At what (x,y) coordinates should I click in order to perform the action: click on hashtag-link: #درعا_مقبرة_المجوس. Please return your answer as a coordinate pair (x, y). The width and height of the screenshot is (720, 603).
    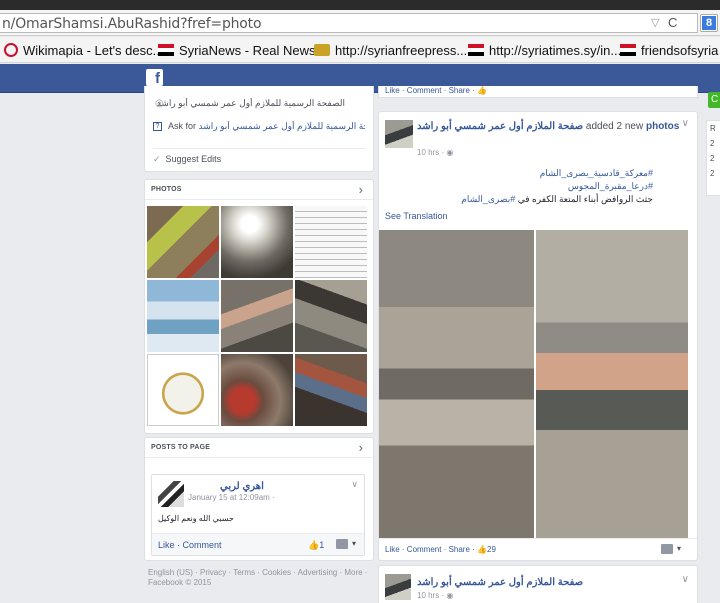
    Looking at the image, I should click on (610, 186).